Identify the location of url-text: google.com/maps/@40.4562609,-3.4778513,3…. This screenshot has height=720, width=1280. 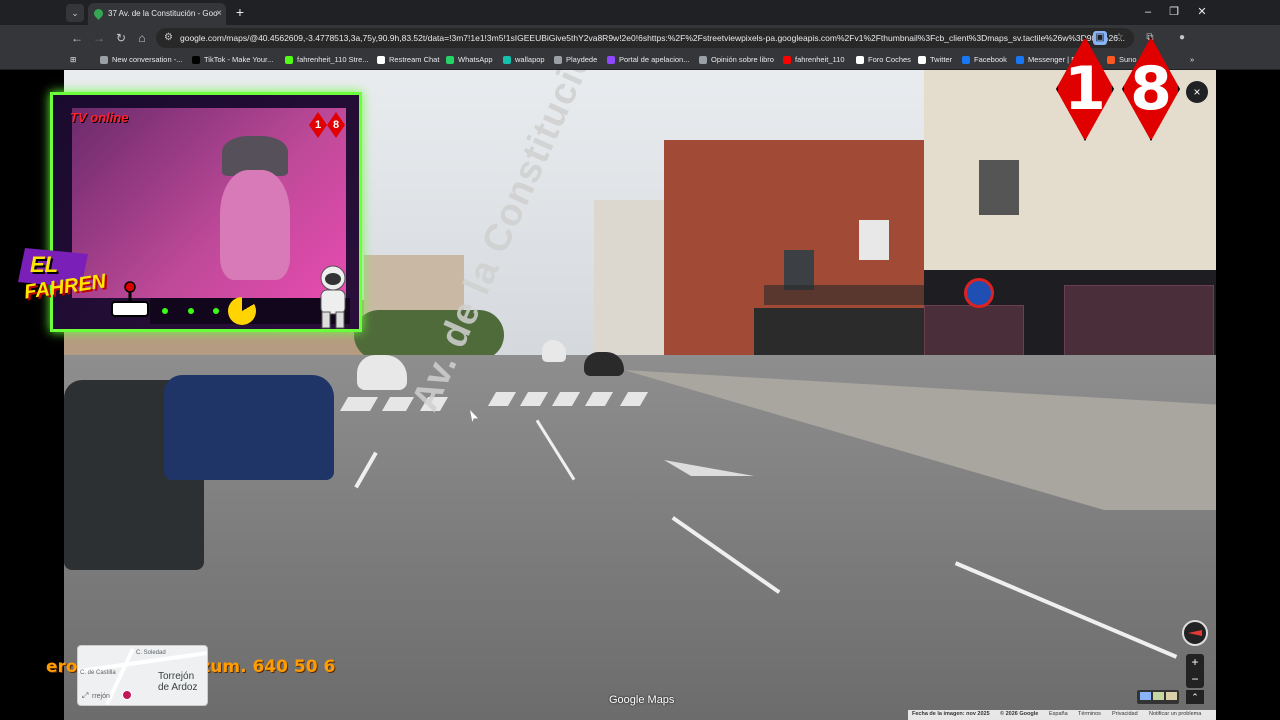
(653, 38).